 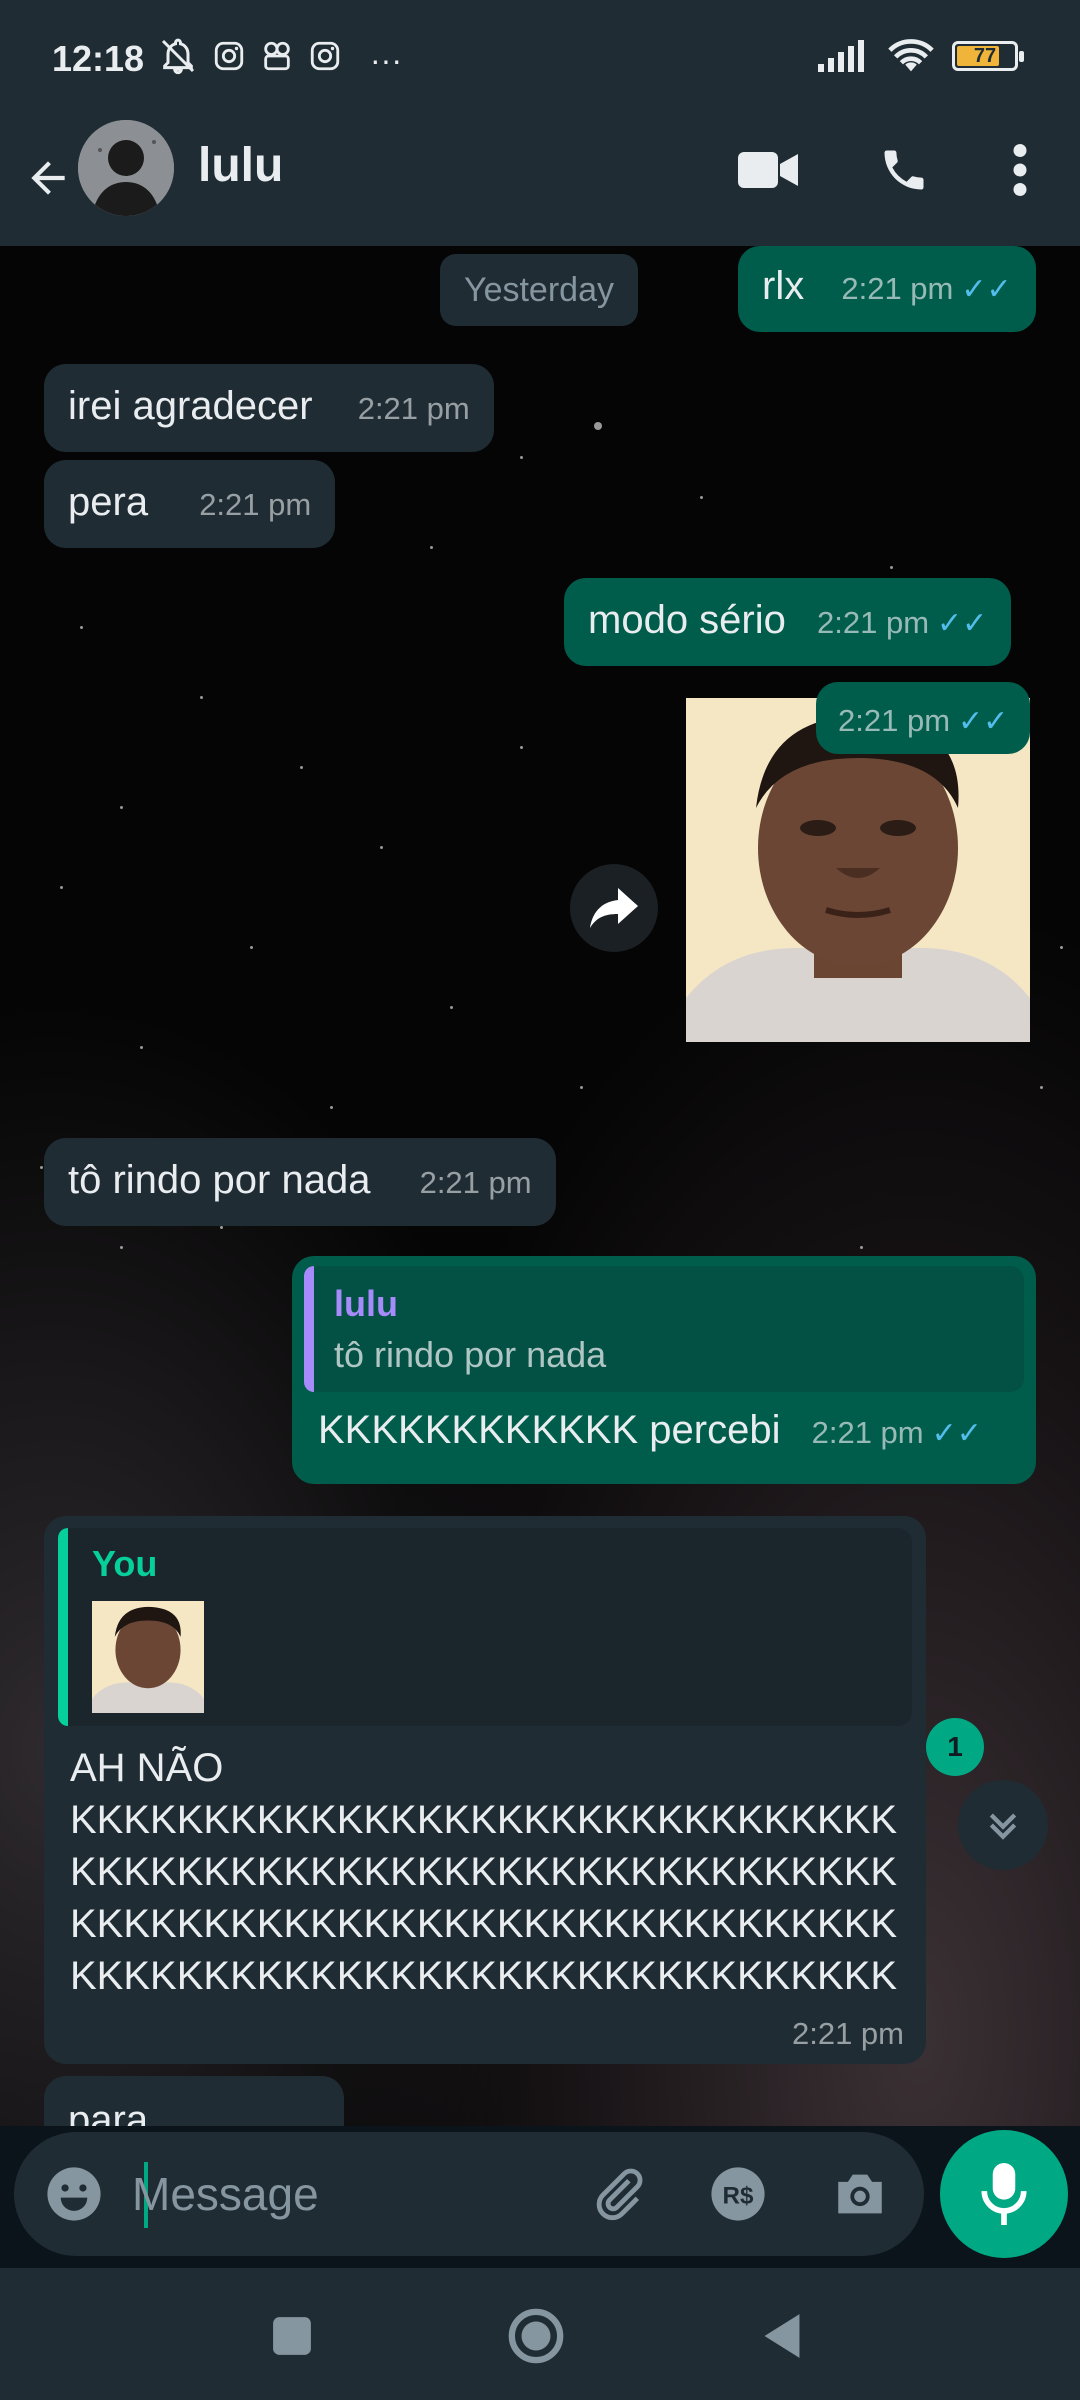 I want to click on video-call-button, so click(x=768, y=170).